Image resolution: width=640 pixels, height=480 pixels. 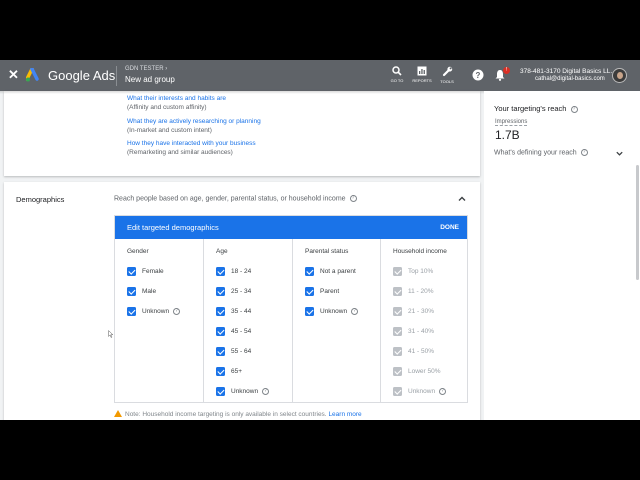 I want to click on done-button: DONE, so click(x=449, y=227).